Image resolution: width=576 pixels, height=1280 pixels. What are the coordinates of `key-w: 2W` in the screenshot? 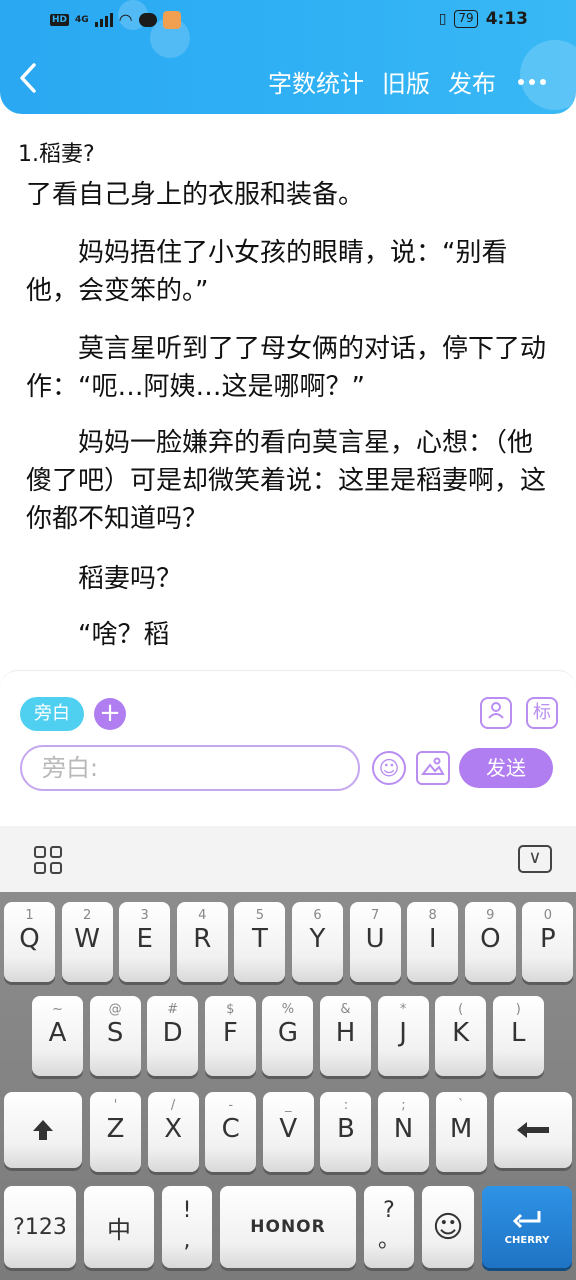 It's located at (87, 942).